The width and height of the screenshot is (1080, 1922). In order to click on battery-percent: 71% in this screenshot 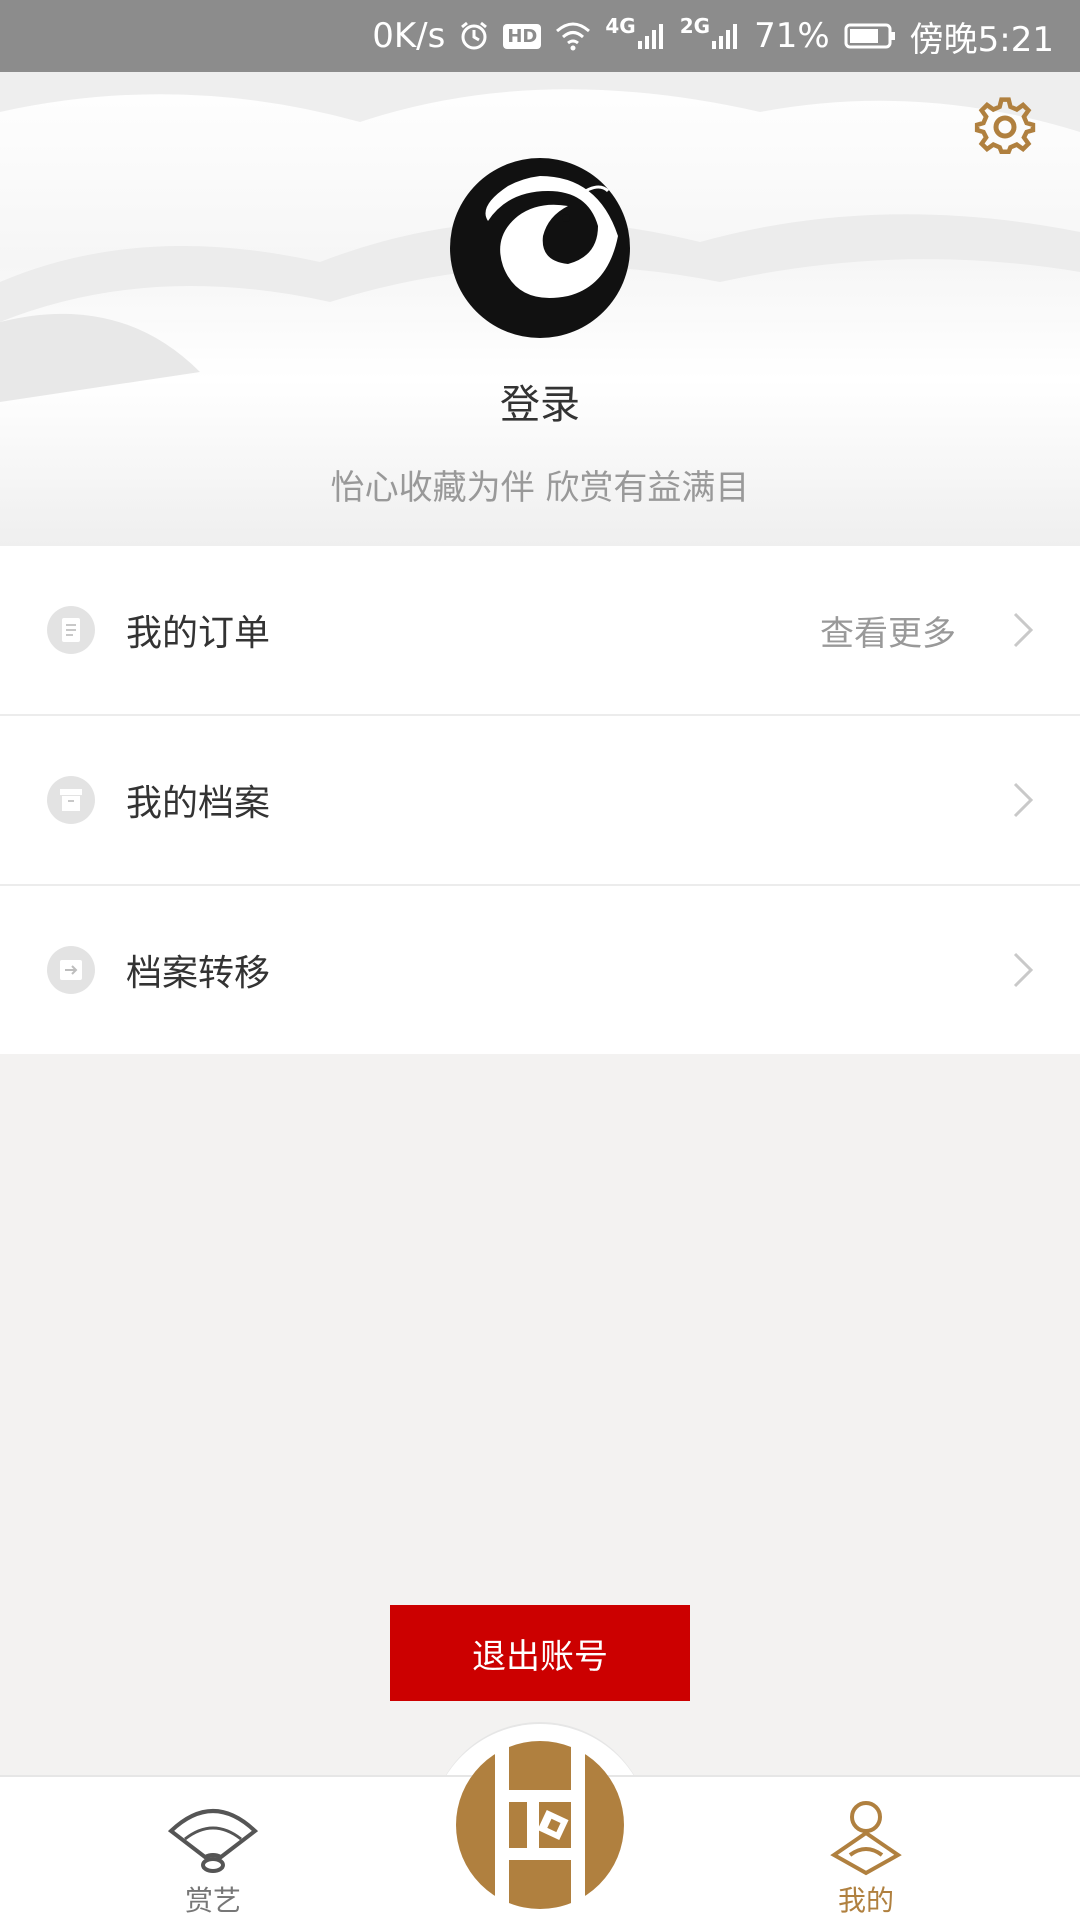, I will do `click(792, 36)`.